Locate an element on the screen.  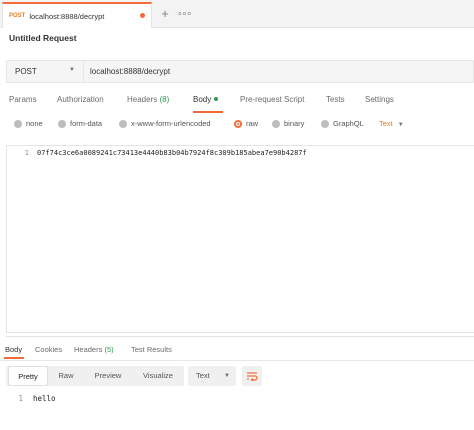
tab-settings: Settings is located at coordinates (379, 99).